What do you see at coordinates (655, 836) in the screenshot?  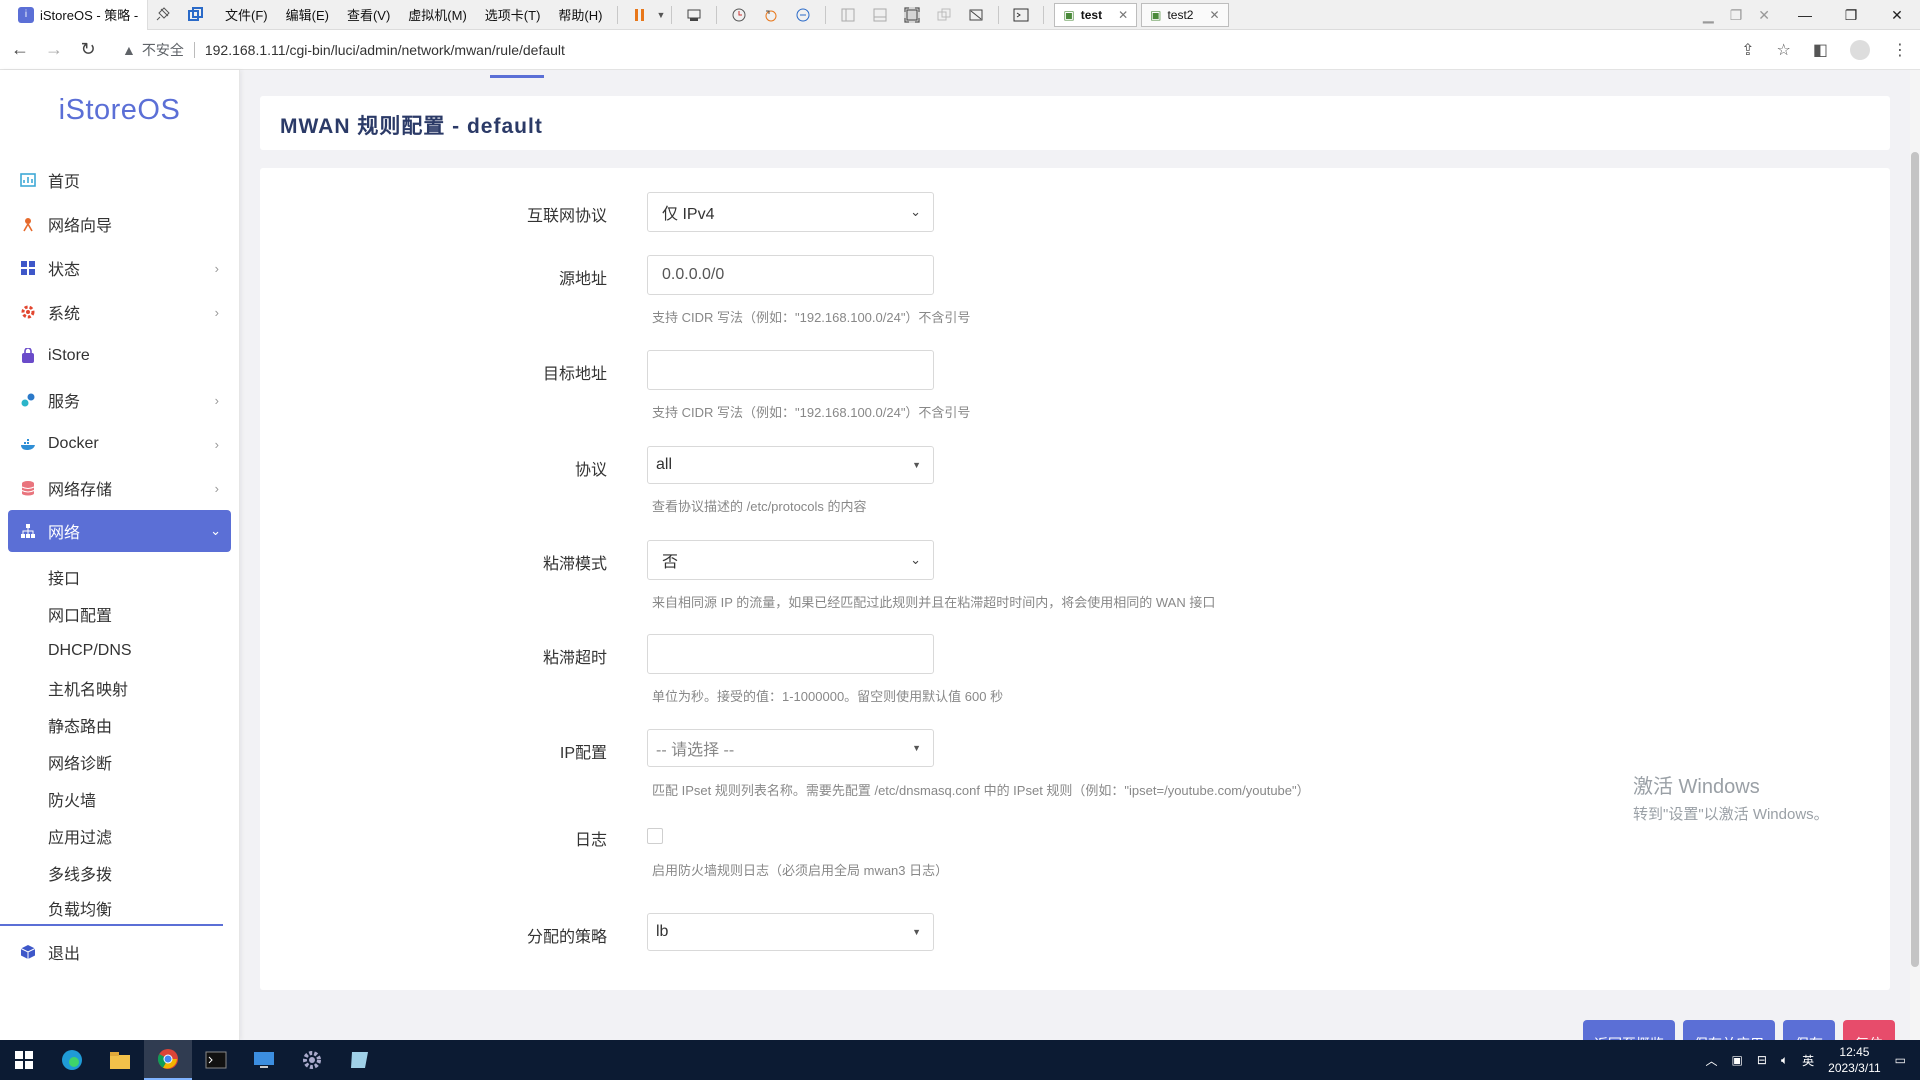 I see `logging-checkbox` at bounding box center [655, 836].